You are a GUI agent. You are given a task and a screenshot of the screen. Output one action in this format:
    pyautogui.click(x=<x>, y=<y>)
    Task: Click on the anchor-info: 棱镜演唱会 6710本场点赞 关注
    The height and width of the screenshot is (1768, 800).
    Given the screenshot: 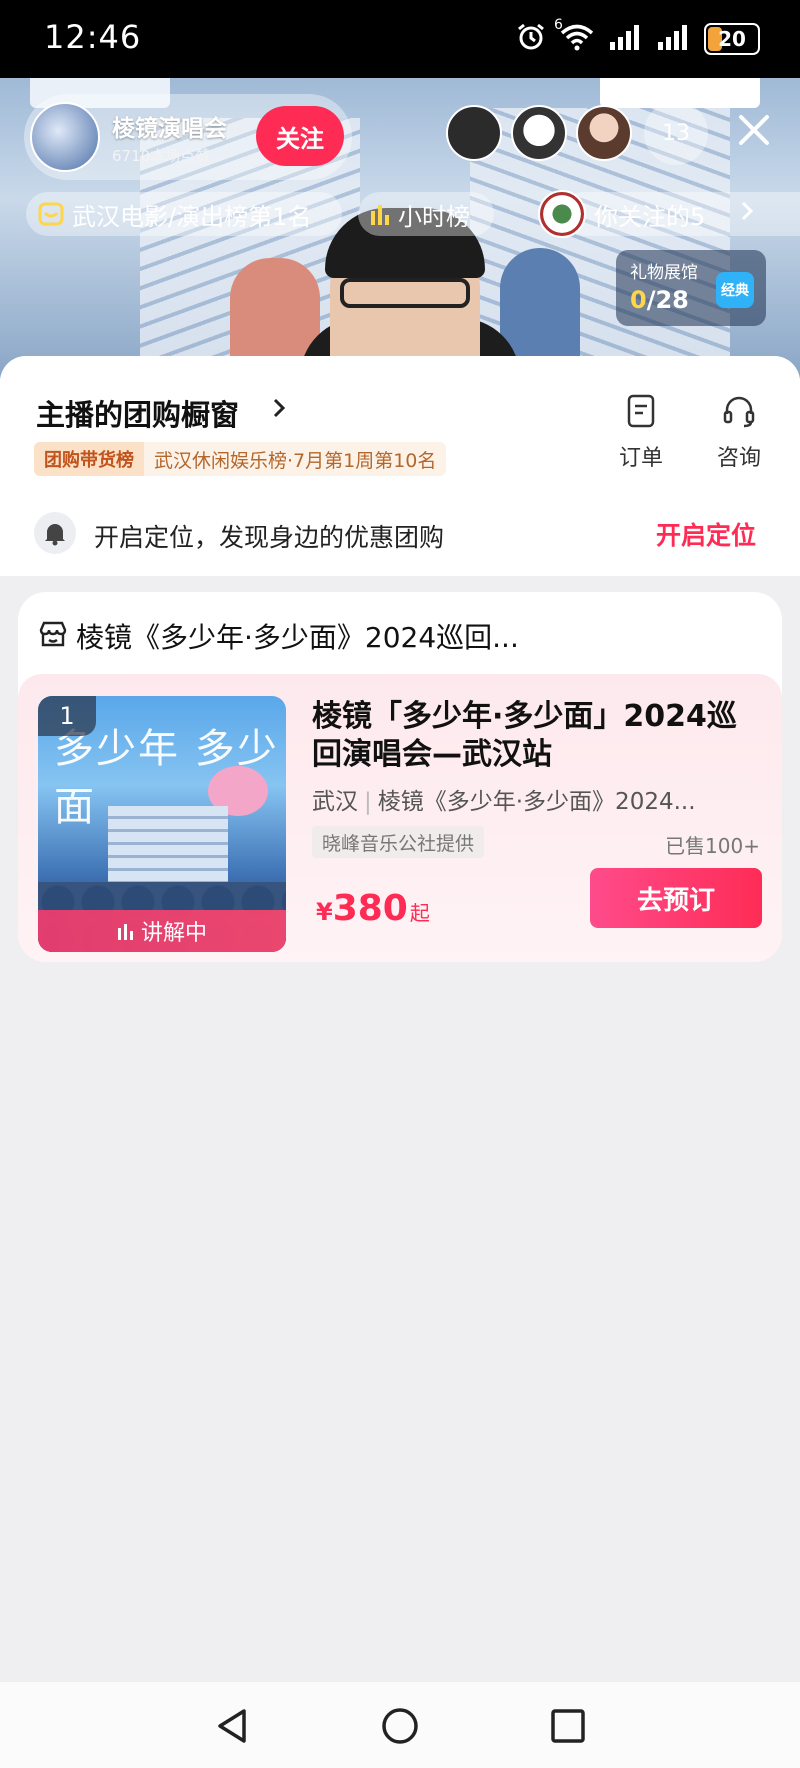 What is the action you would take?
    pyautogui.click(x=188, y=137)
    